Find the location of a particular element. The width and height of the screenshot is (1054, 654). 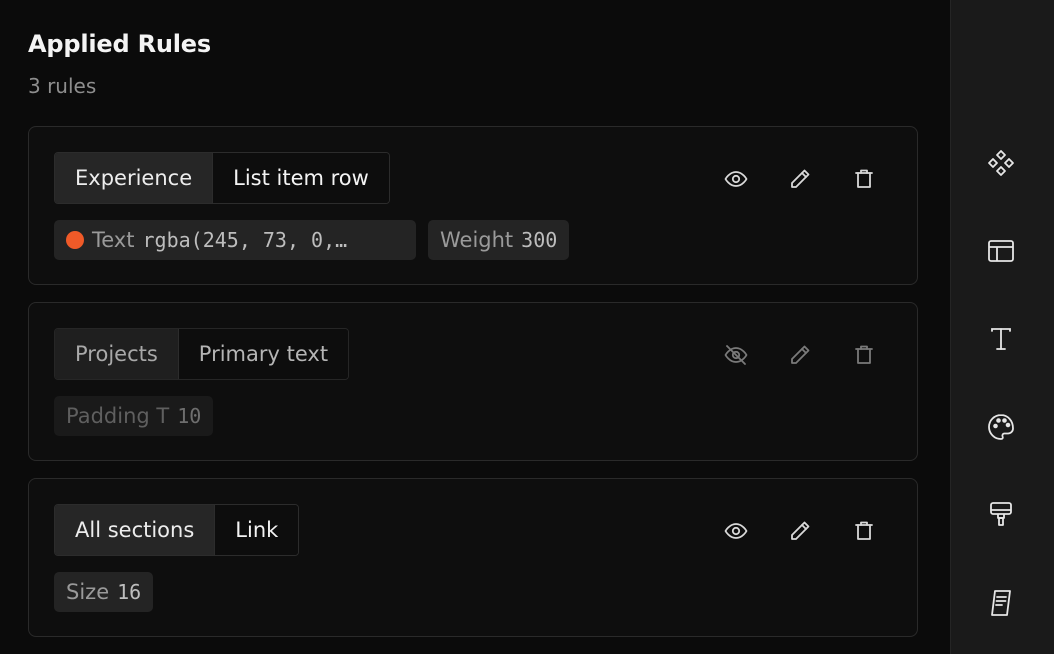

property-value: 10 is located at coordinates (189, 416).